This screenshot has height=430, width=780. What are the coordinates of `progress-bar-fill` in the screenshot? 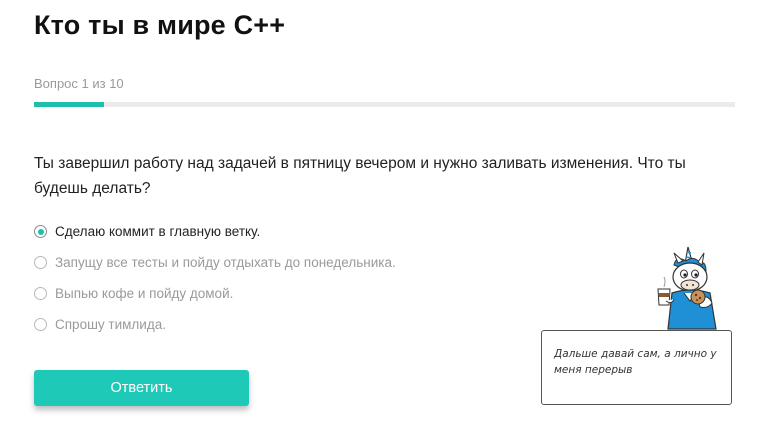 It's located at (69, 104).